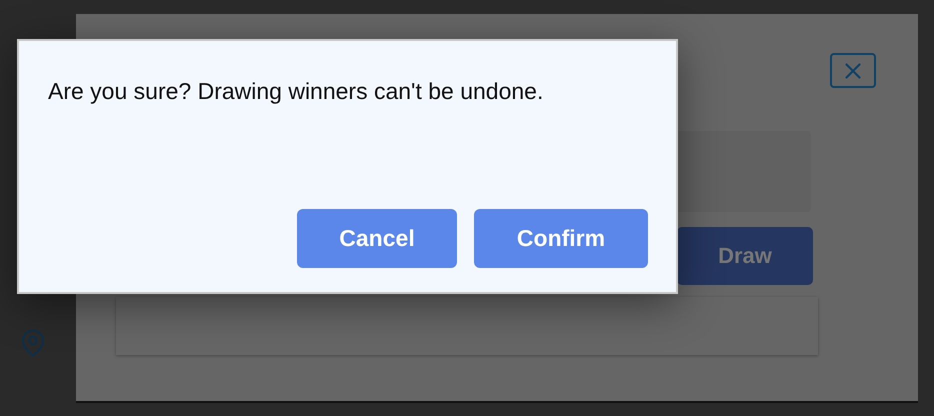 The image size is (934, 416). What do you see at coordinates (745, 256) in the screenshot?
I see `draw-button: Draw` at bounding box center [745, 256].